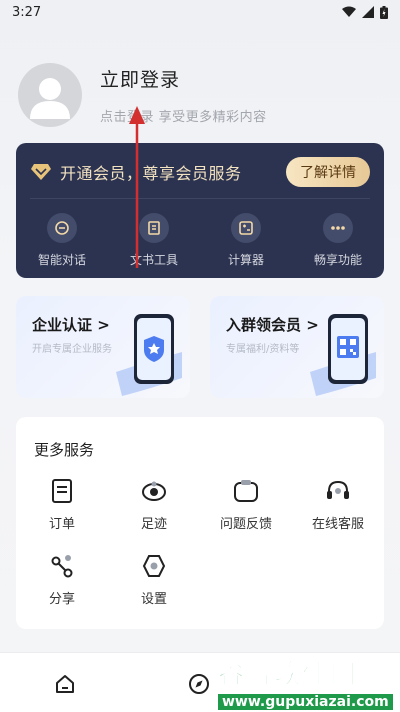 This screenshot has height=712, width=400. What do you see at coordinates (62, 491) in the screenshot?
I see `order-icon` at bounding box center [62, 491].